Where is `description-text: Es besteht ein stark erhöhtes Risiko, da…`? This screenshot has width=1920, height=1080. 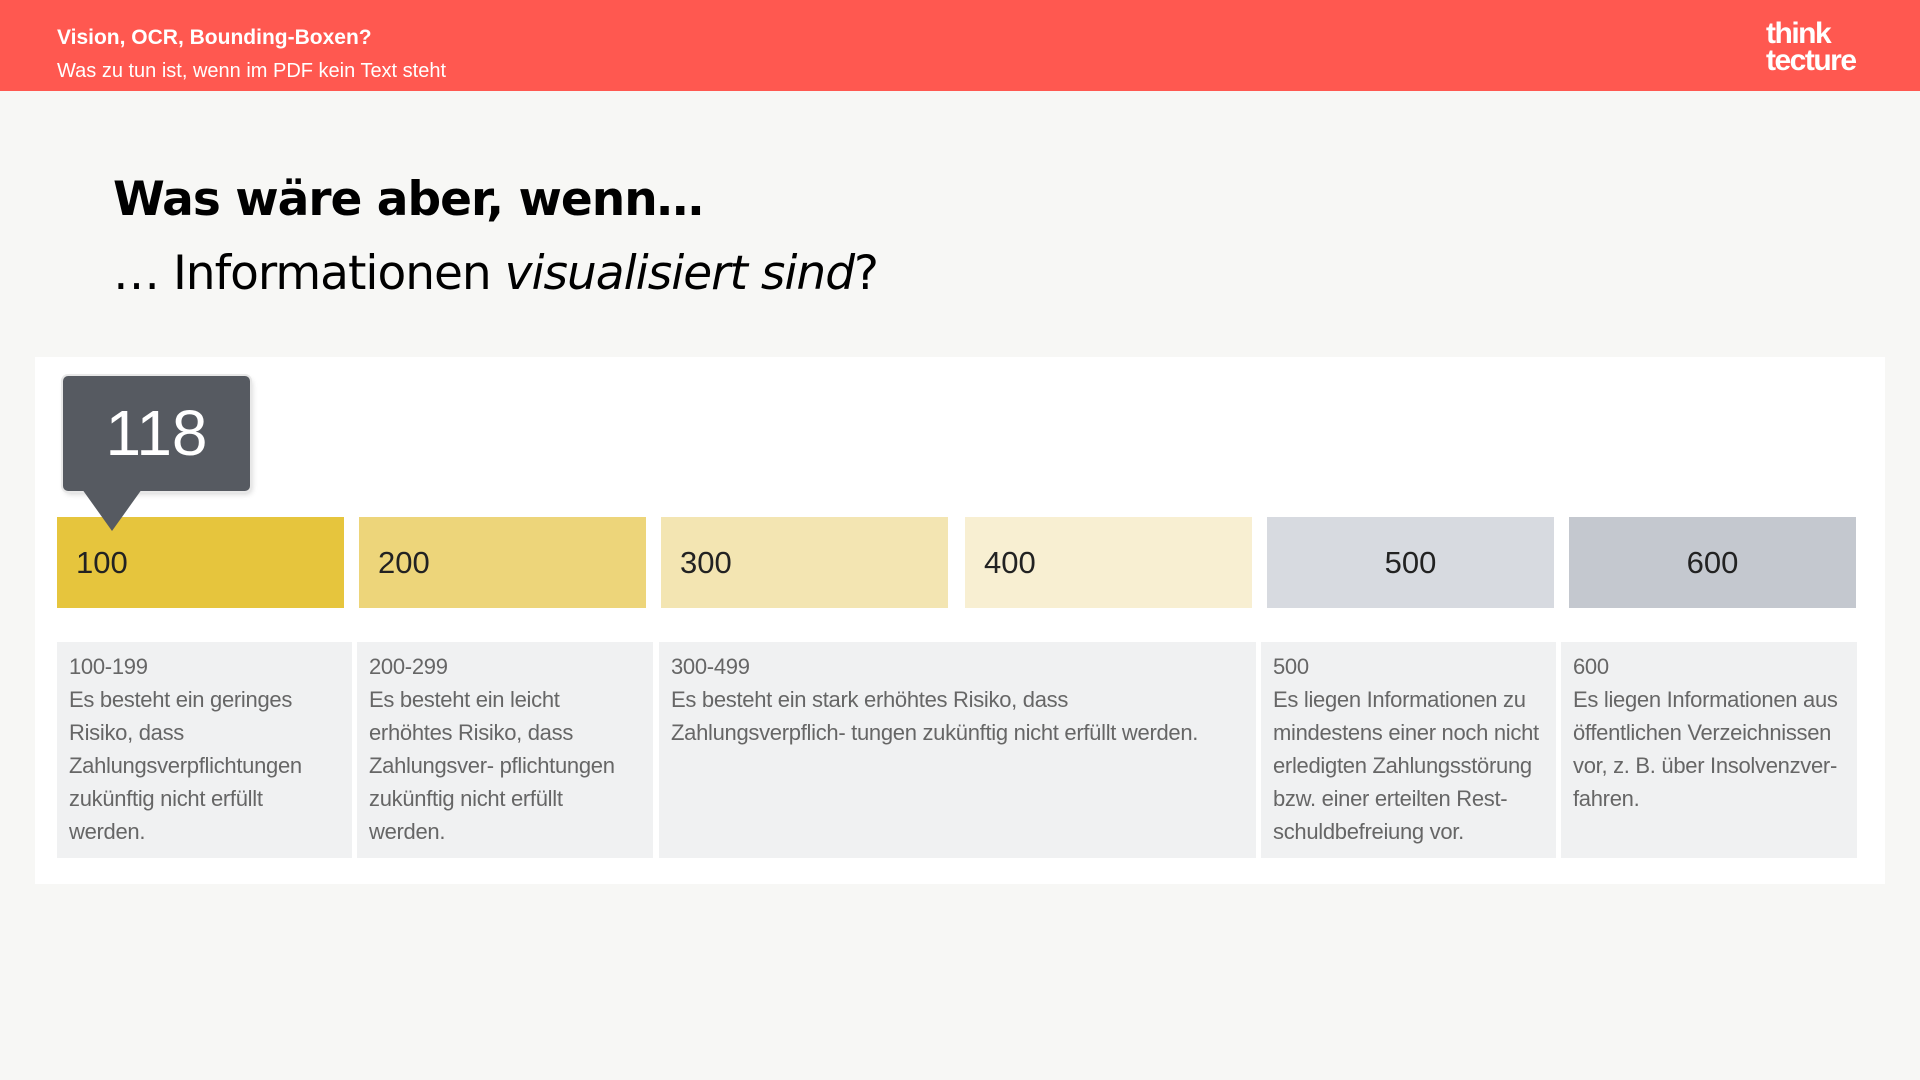
description-text: Es besteht ein stark erhöhtes Risiko, da… is located at coordinates (935, 716).